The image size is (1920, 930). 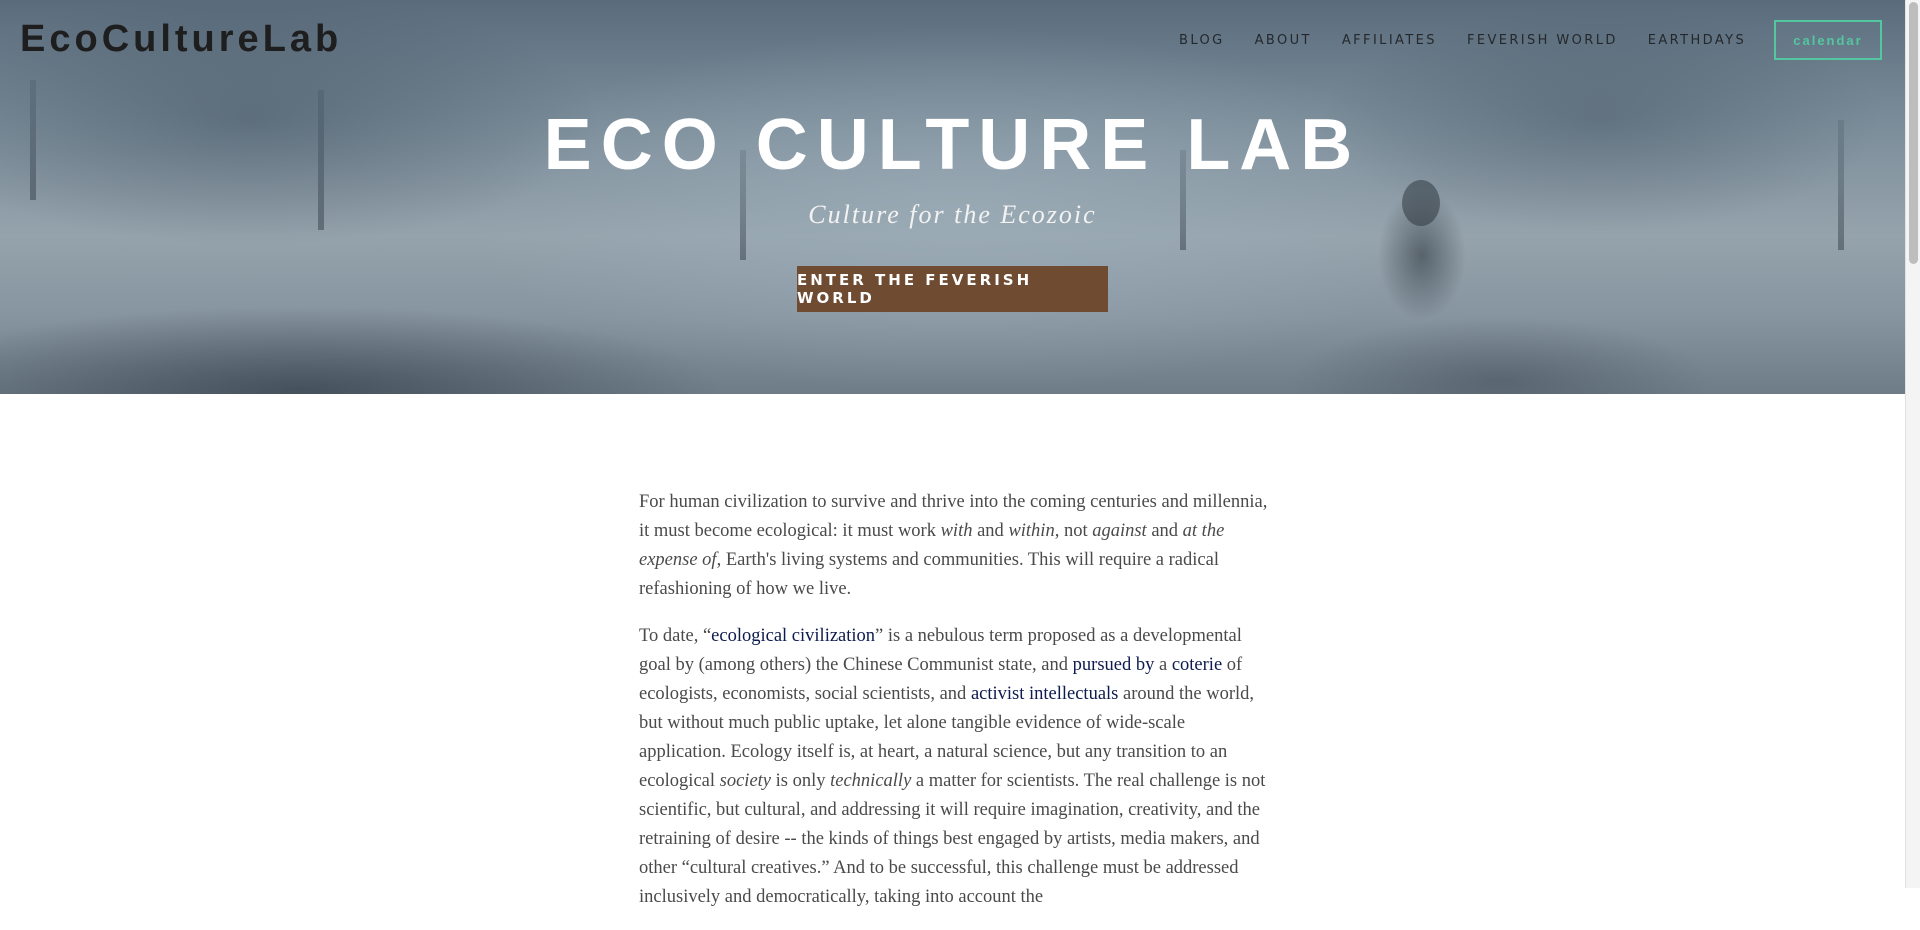 What do you see at coordinates (952, 289) in the screenshot?
I see `enter-feverish-world-button: ENTER THE FEVERISH WORLD` at bounding box center [952, 289].